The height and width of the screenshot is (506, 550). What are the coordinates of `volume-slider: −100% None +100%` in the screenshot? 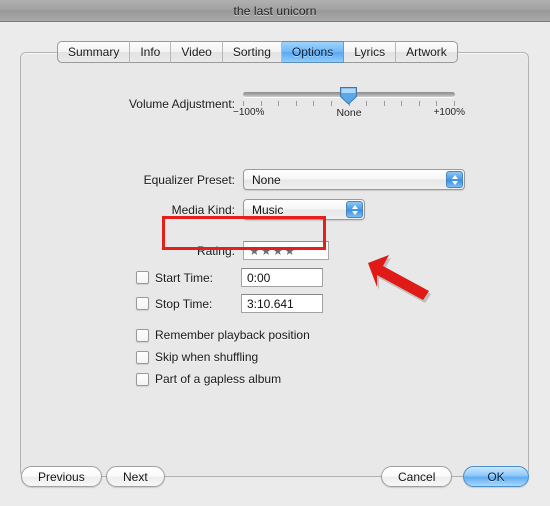 It's located at (349, 104).